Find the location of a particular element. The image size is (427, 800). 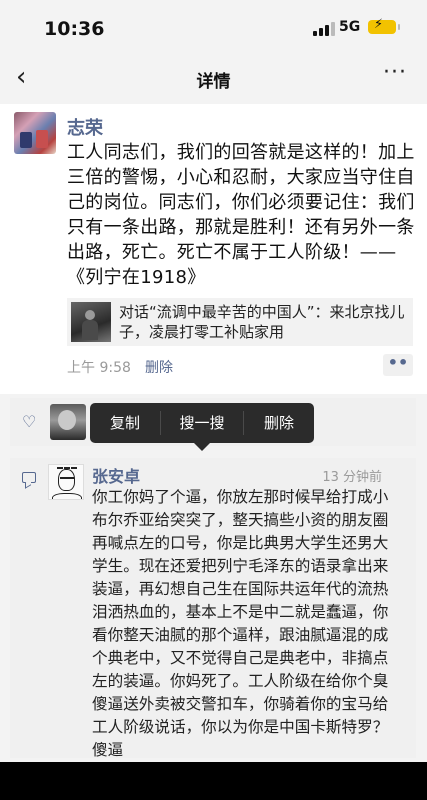

post-actions-button: •• is located at coordinates (398, 365).